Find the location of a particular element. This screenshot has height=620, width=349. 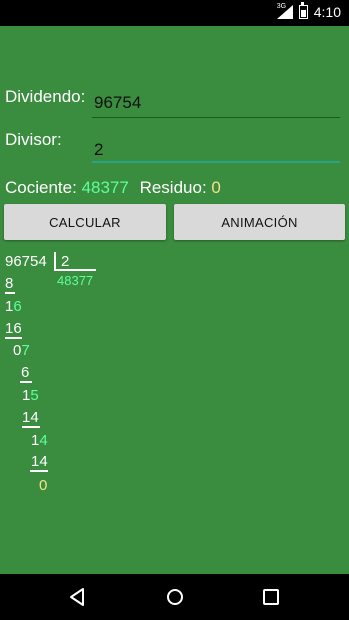

back-icon is located at coordinates (78, 597).